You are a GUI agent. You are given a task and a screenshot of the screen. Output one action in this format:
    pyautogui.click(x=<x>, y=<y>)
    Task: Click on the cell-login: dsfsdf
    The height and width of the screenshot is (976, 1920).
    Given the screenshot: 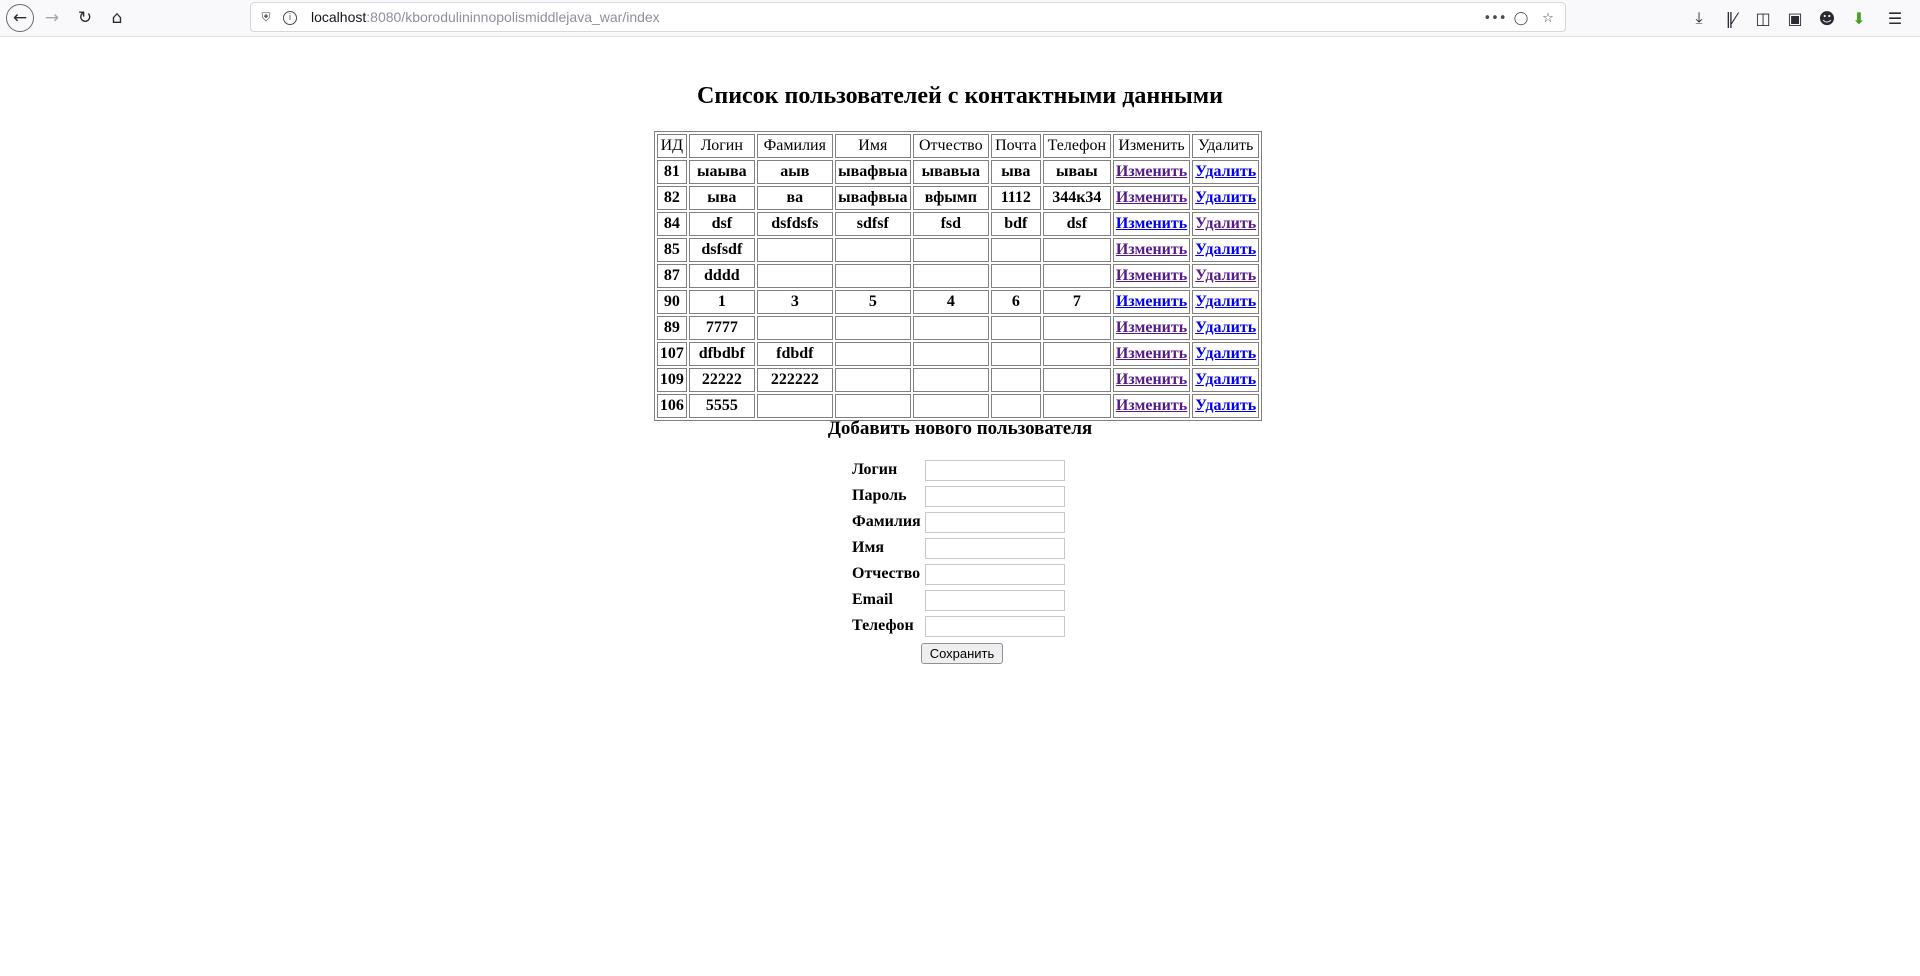 What is the action you would take?
    pyautogui.click(x=721, y=250)
    